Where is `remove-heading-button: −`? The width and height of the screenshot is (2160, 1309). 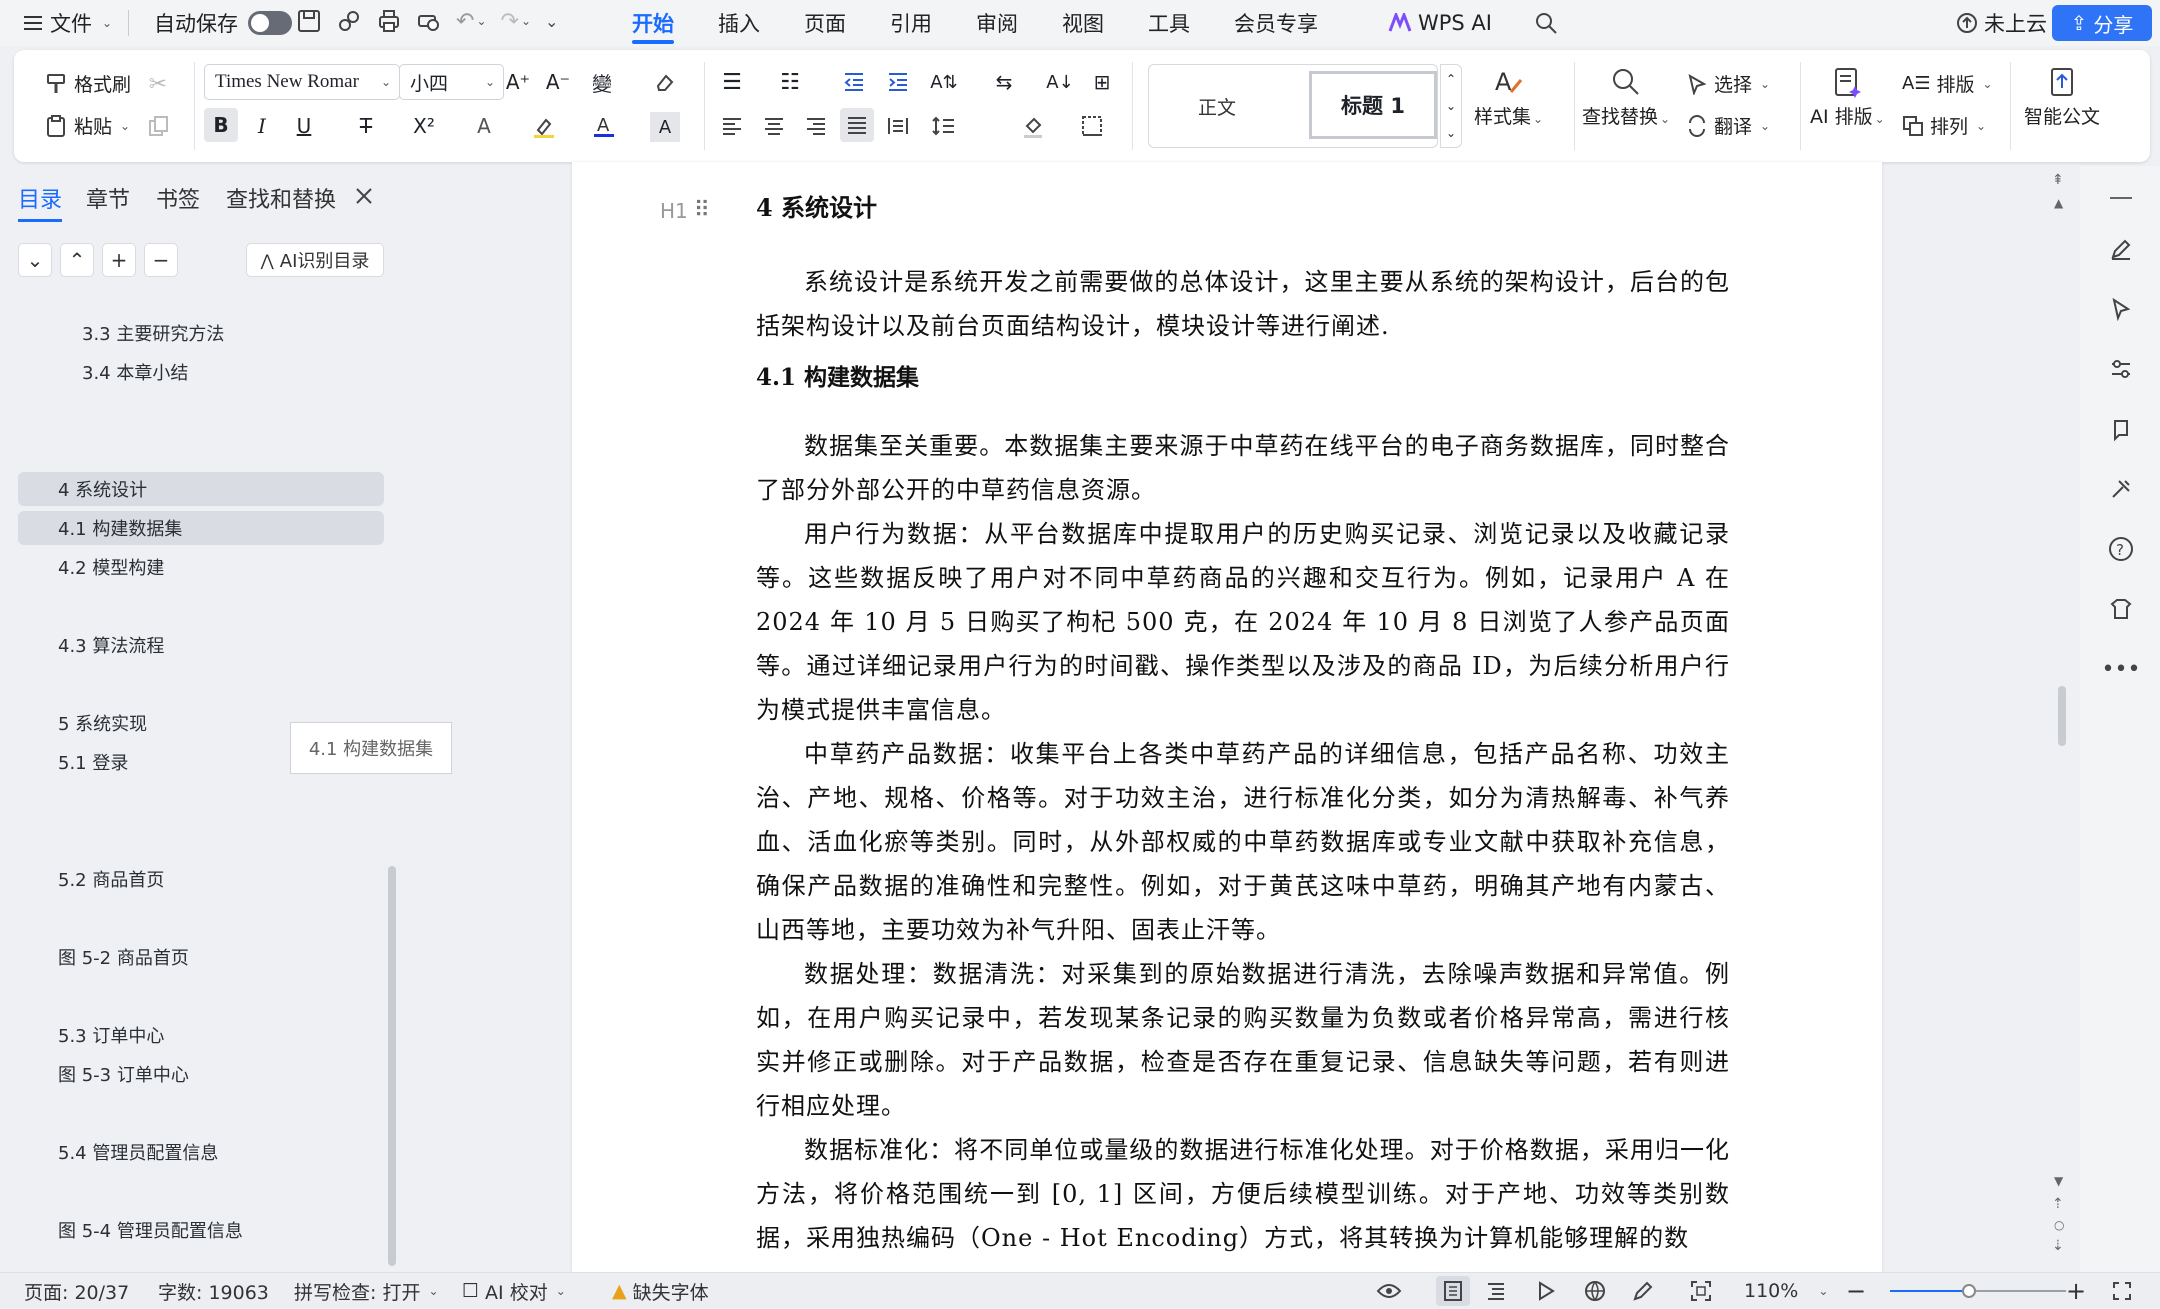
remove-heading-button: − is located at coordinates (161, 260).